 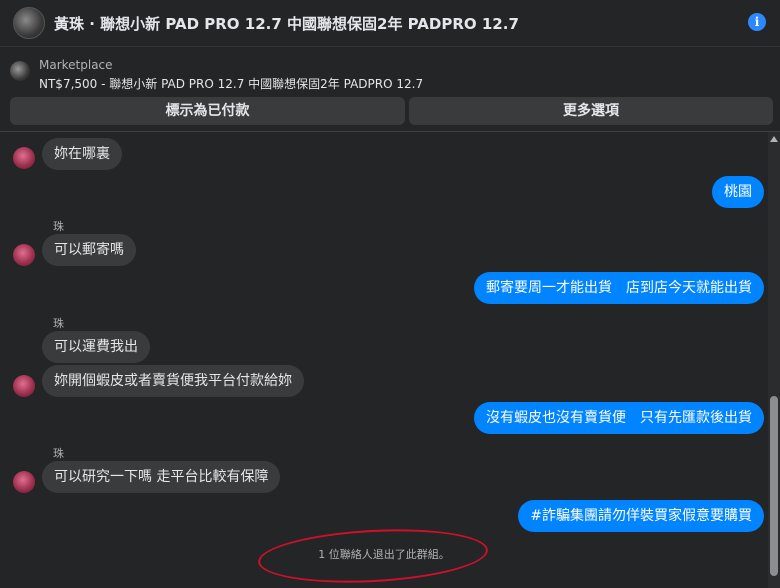 I want to click on outgoing-message: #詐騙集團請勿佯裝買家假意要購買, so click(x=641, y=516).